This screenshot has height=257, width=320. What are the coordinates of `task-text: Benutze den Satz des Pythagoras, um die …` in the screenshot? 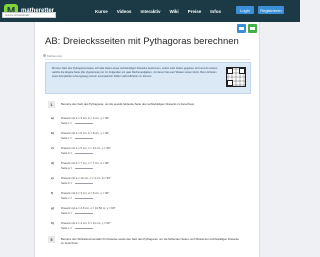 It's located at (128, 104).